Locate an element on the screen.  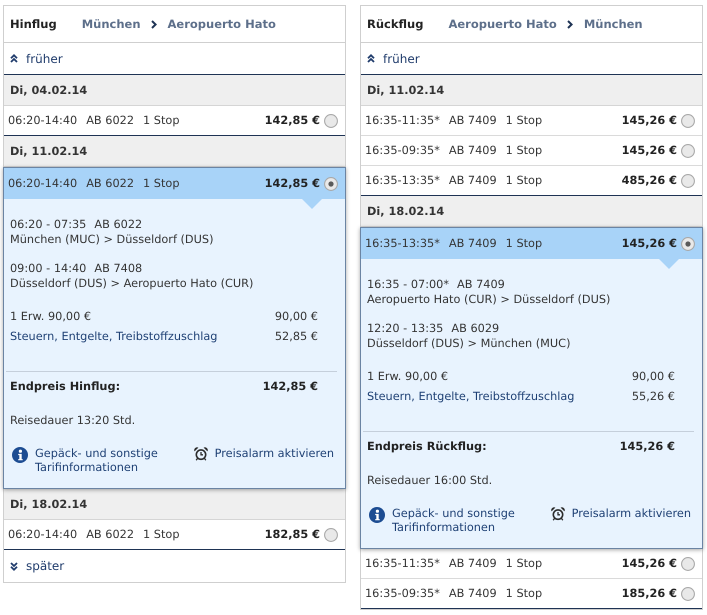
route-destination: Aeropuerto Hato is located at coordinates (222, 24).